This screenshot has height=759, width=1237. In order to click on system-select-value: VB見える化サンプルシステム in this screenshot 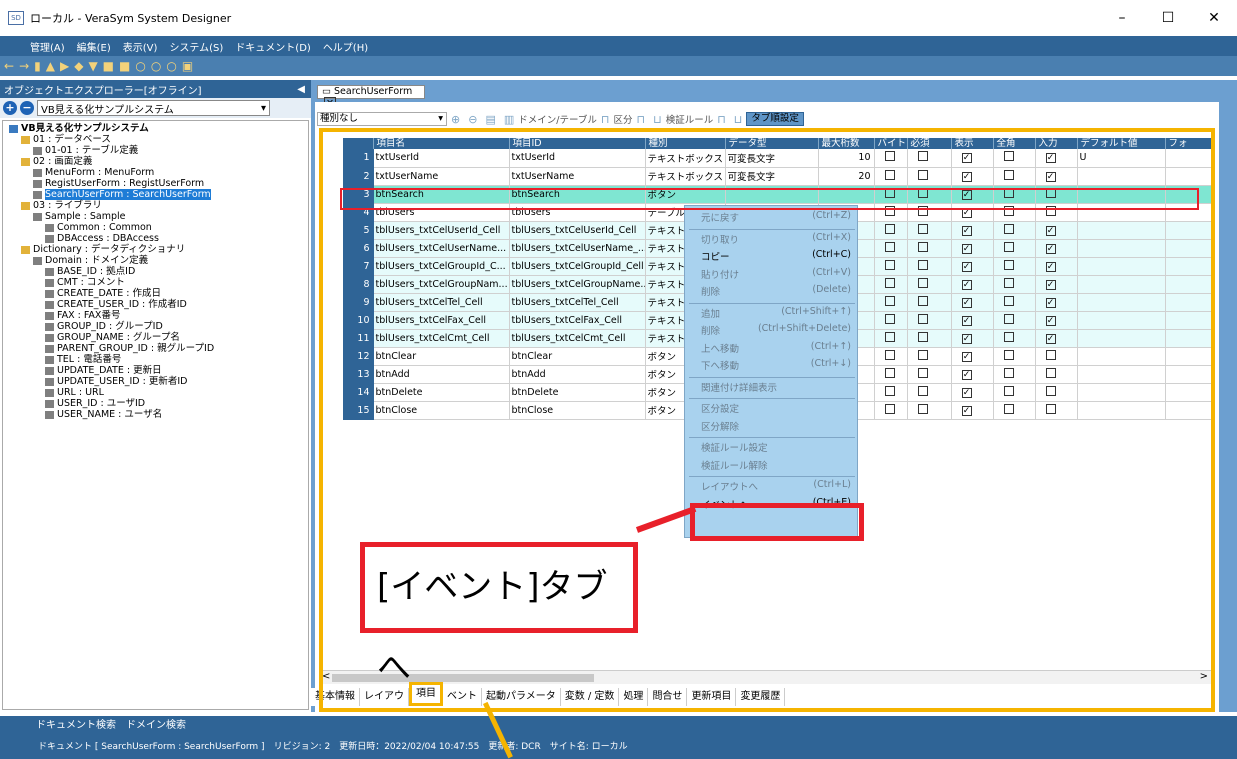, I will do `click(107, 110)`.